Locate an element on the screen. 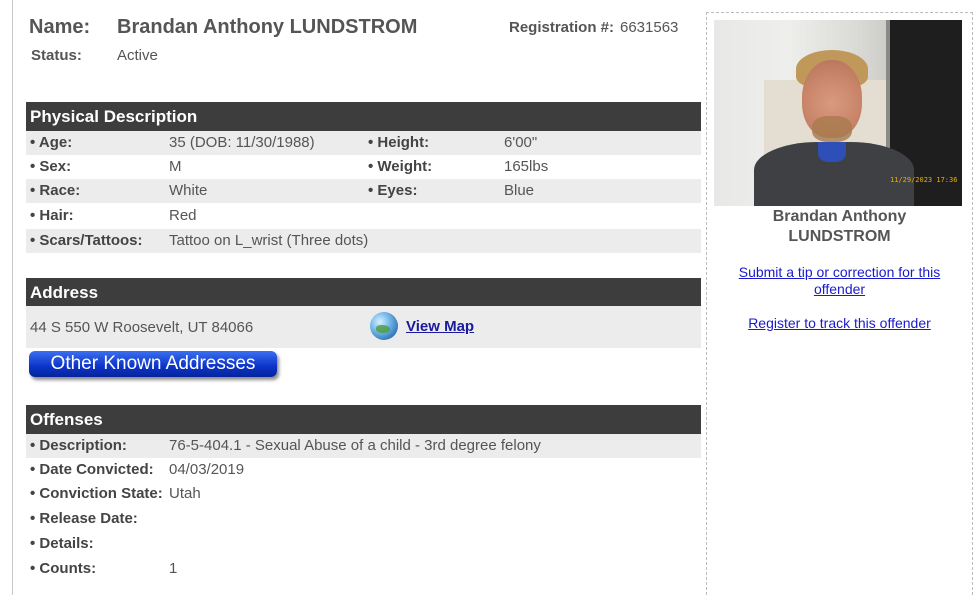 The image size is (980, 595). age-value: 35 (DOB: 11/30/1988) is located at coordinates (242, 142).